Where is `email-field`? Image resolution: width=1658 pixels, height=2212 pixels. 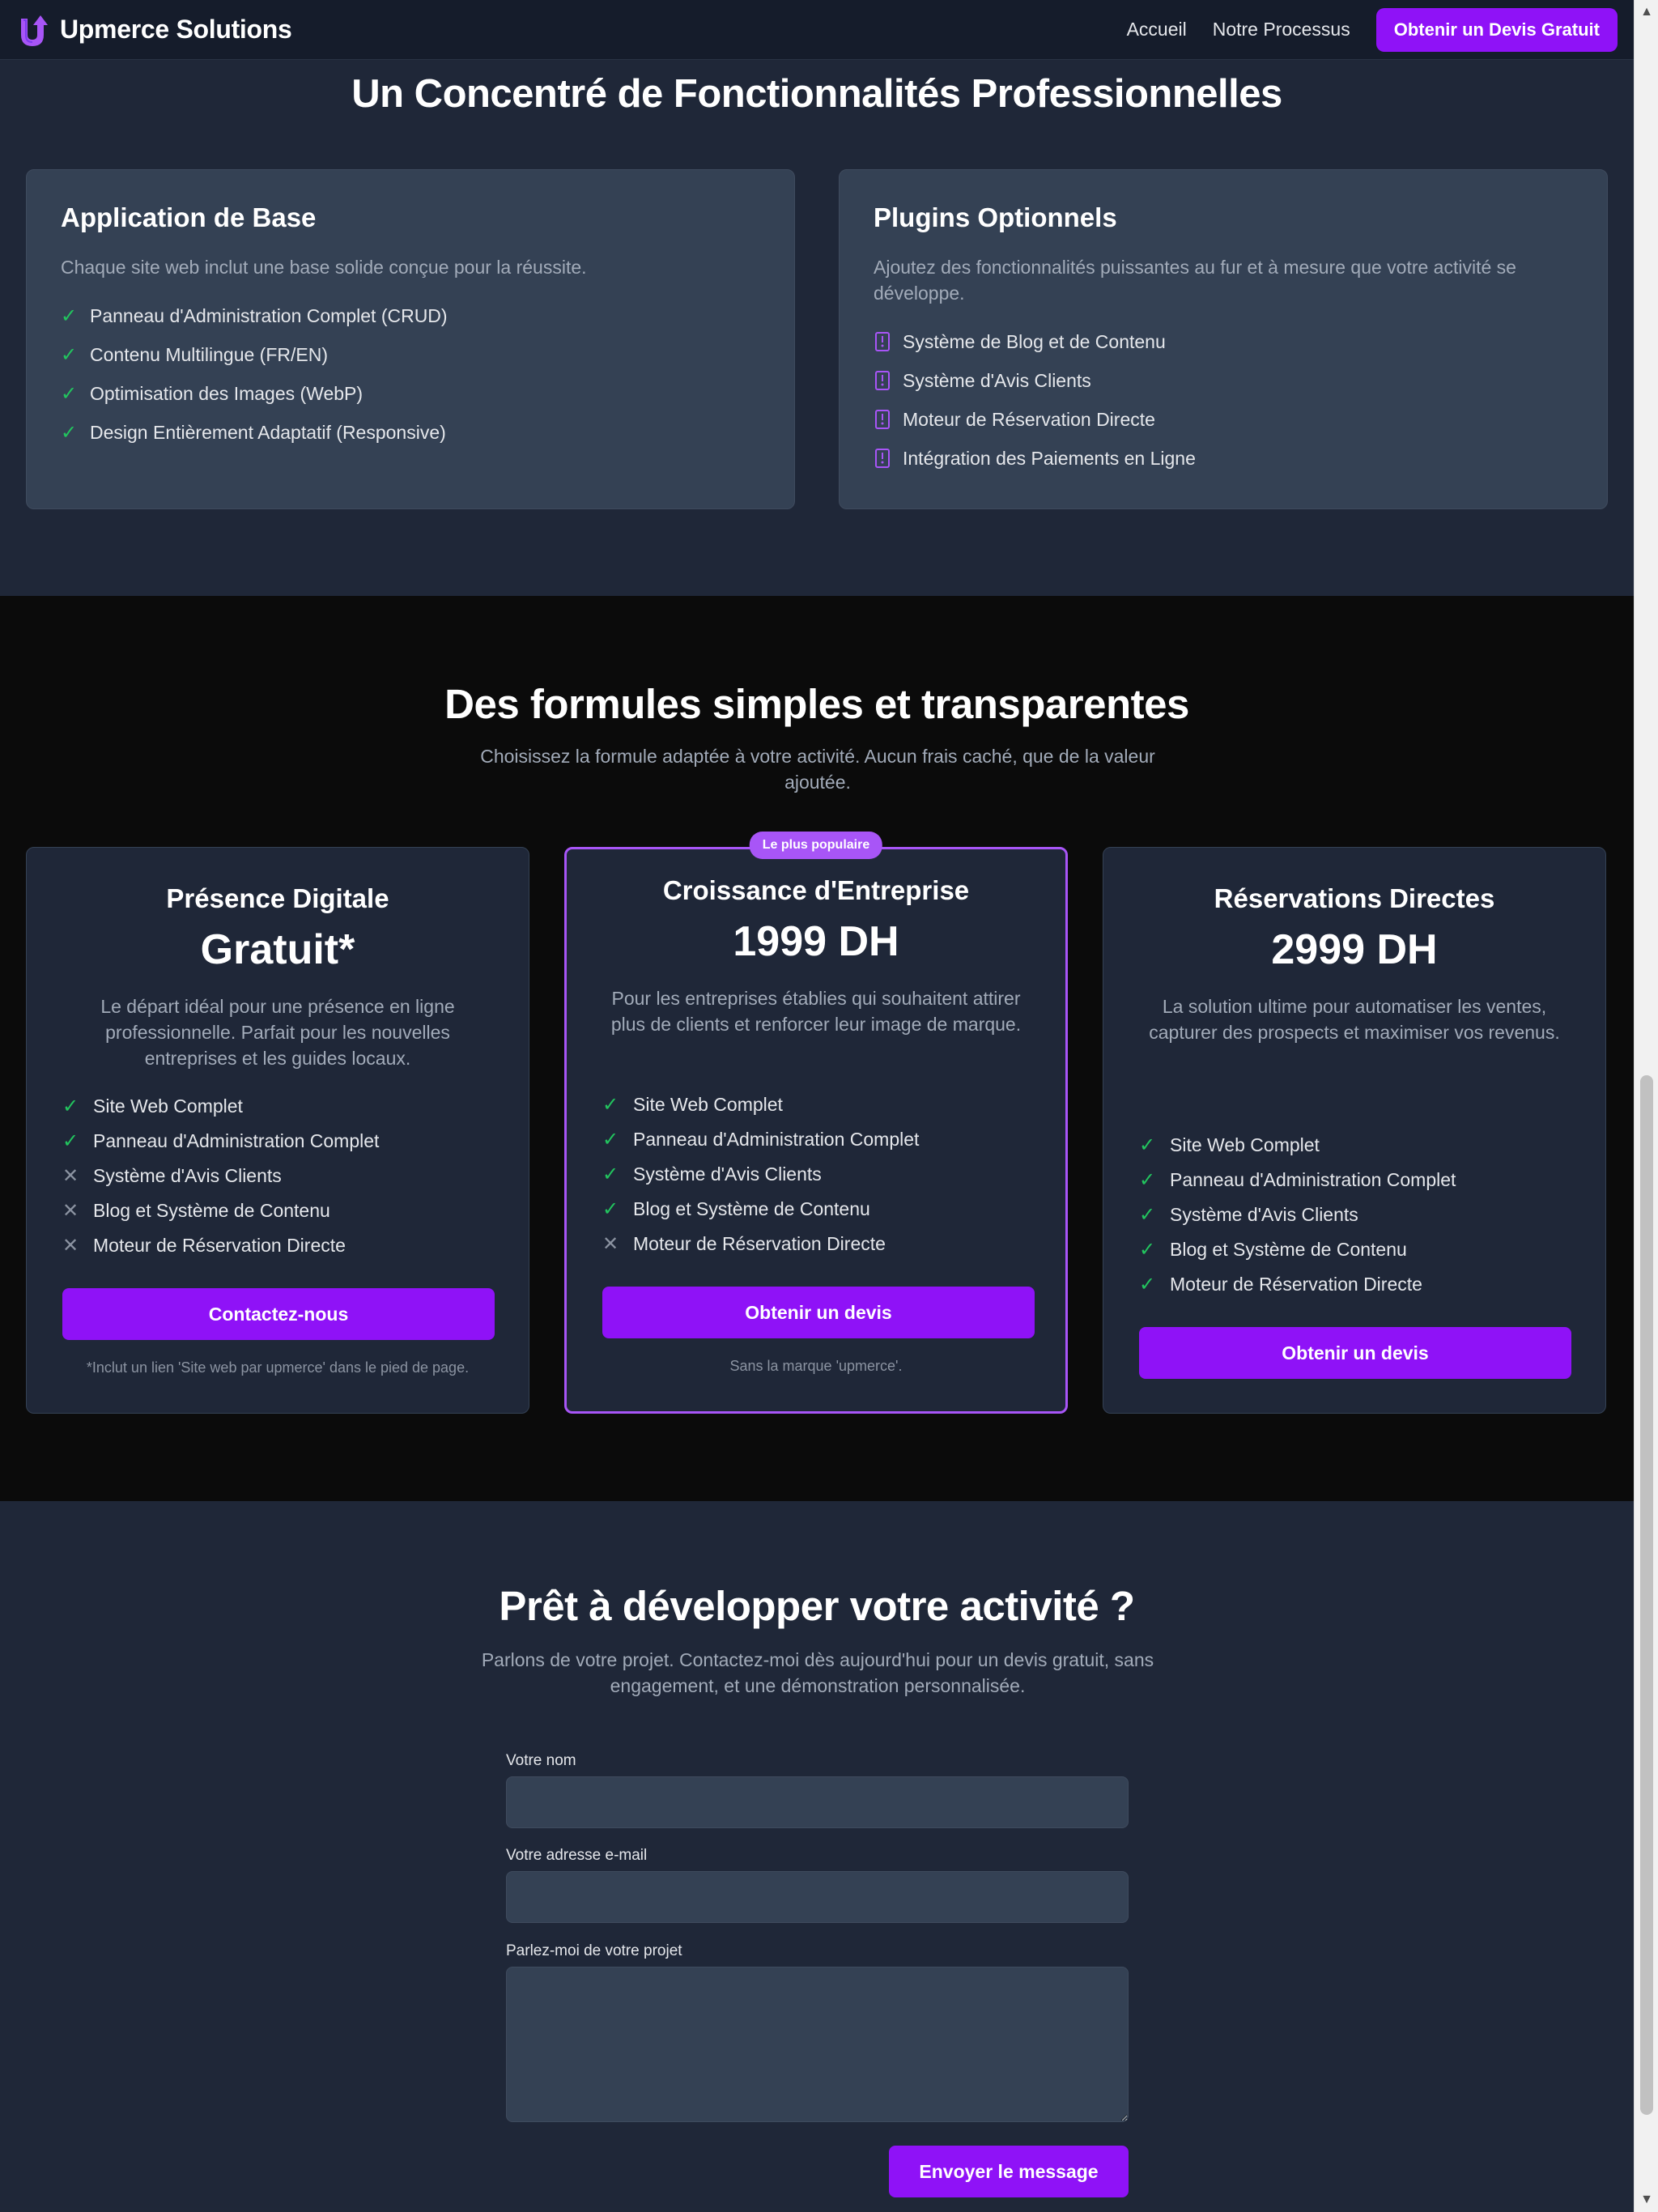 email-field is located at coordinates (817, 1897).